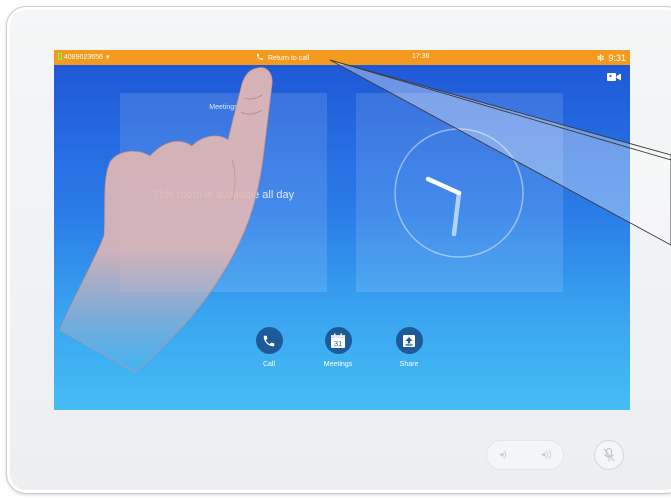  I want to click on mic-mute-icon, so click(609, 454).